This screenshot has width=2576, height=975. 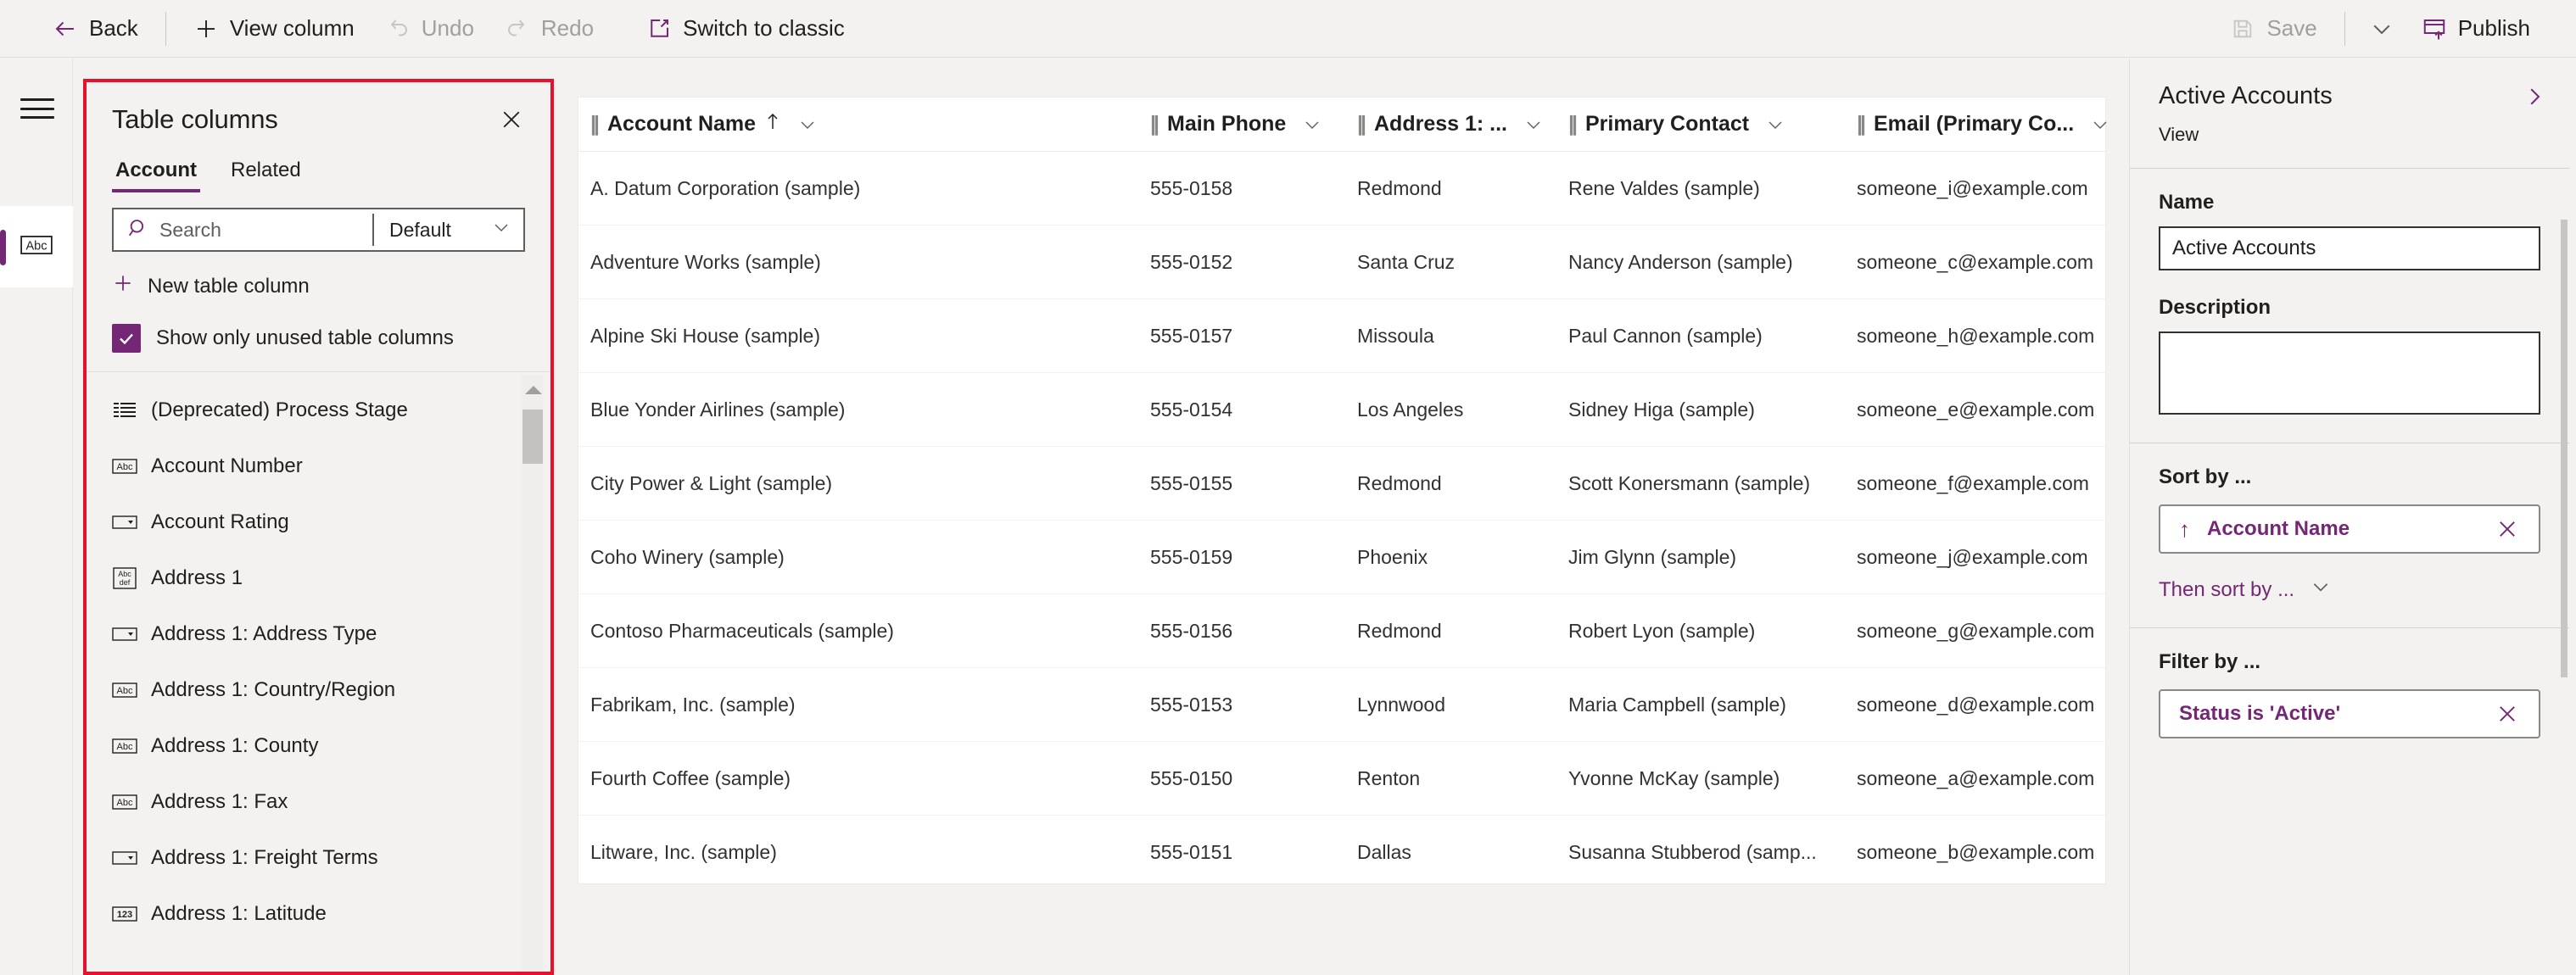 I want to click on column-header-primary-contact: || Primary Contact, so click(x=1700, y=124).